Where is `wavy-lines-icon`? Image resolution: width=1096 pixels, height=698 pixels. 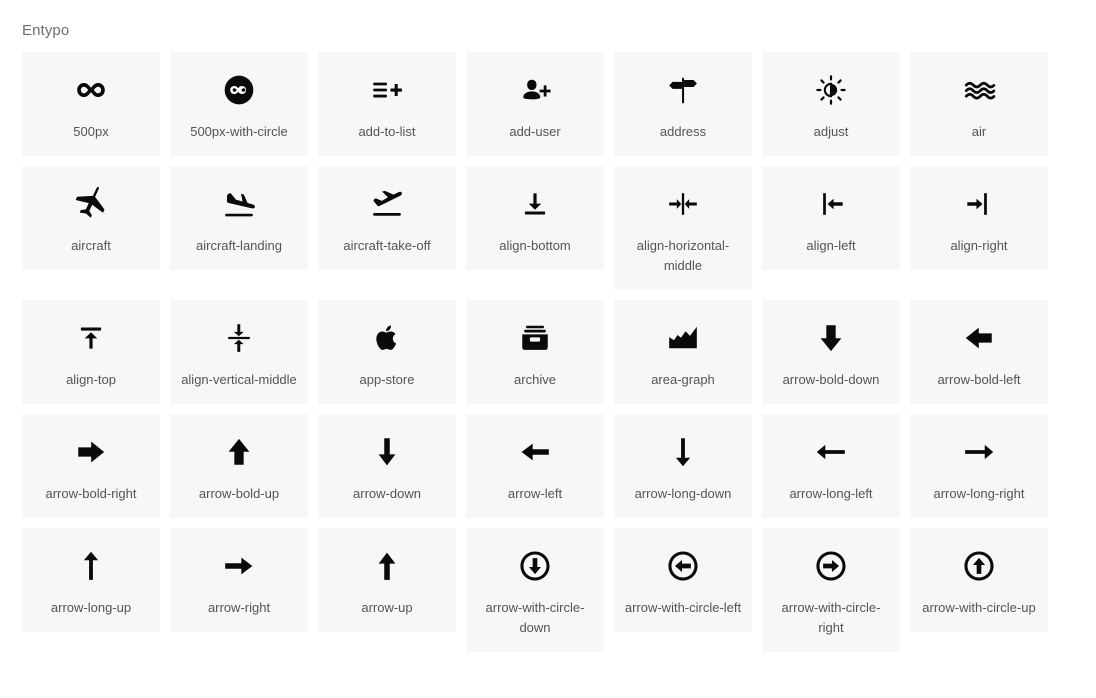 wavy-lines-icon is located at coordinates (979, 90).